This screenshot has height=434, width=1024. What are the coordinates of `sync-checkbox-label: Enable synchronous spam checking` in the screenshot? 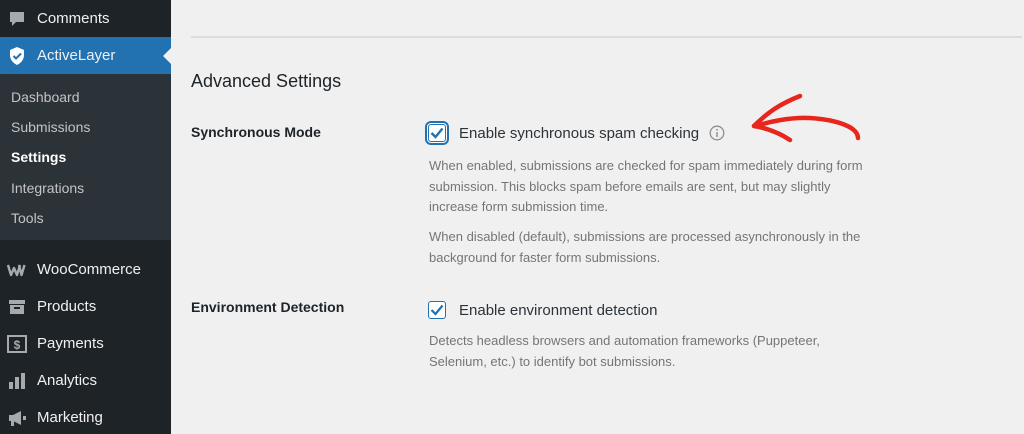 It's located at (579, 133).